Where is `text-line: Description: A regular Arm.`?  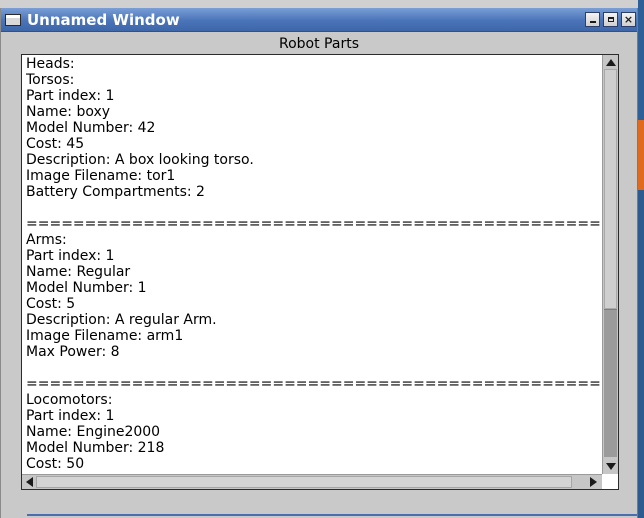
text-line: Description: A regular Arm. is located at coordinates (121, 320).